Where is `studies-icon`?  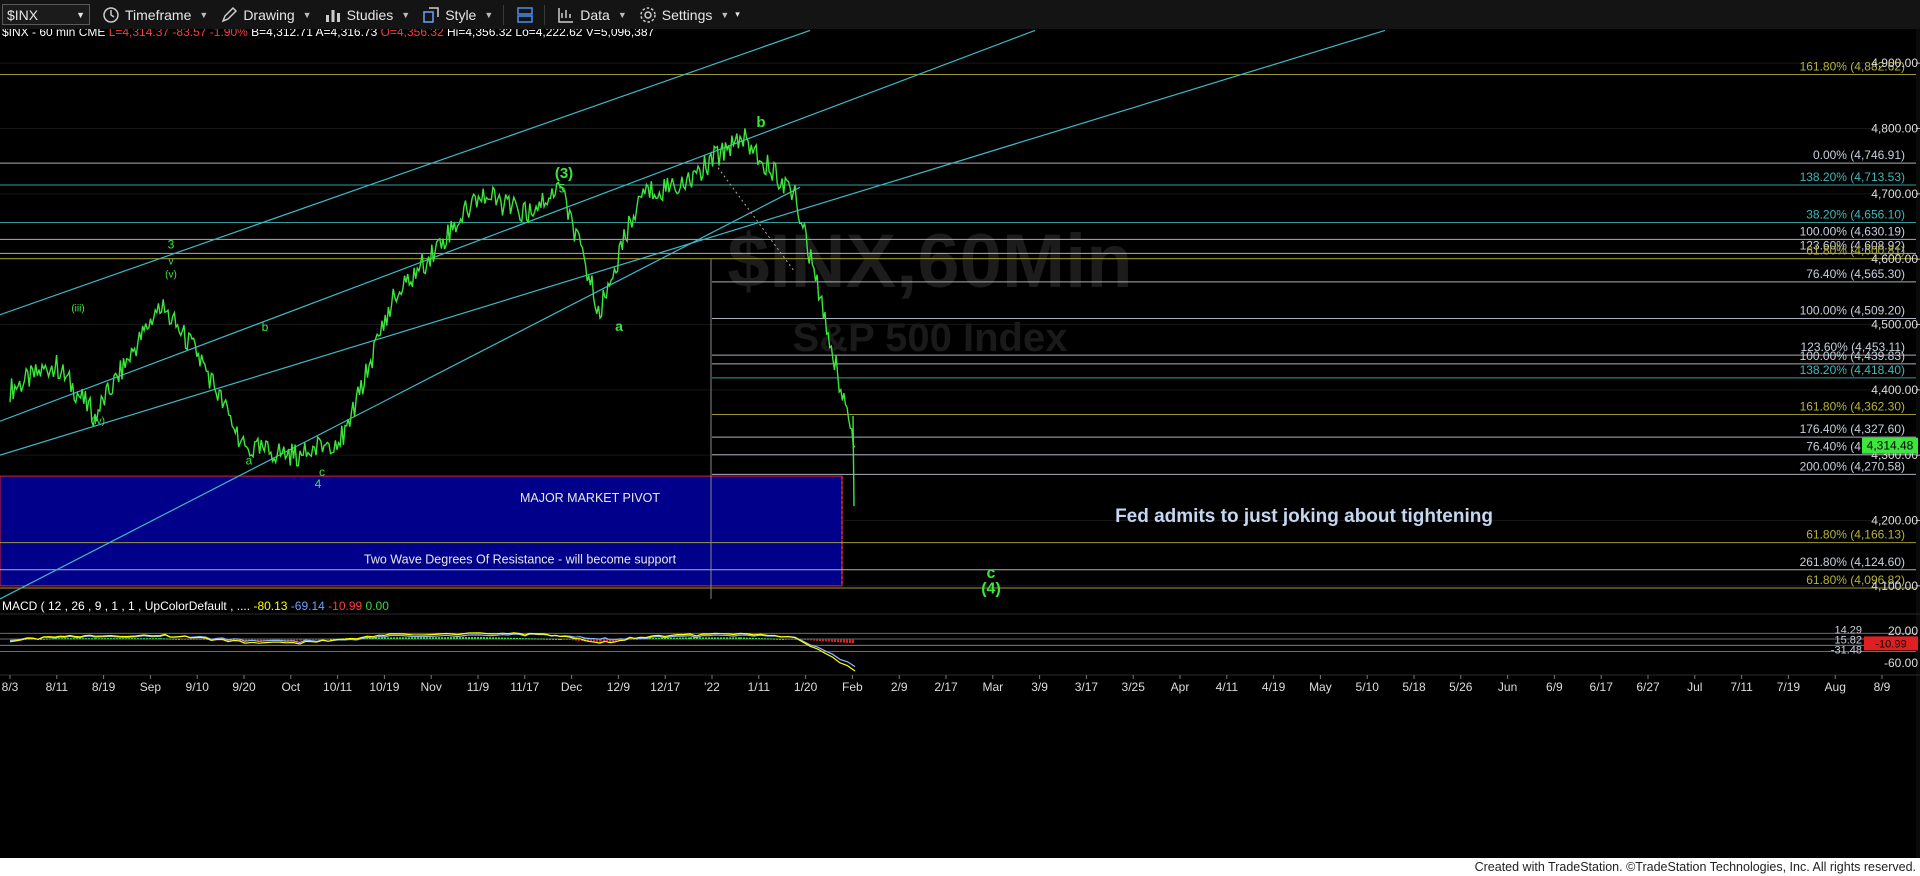
studies-icon is located at coordinates (333, 15).